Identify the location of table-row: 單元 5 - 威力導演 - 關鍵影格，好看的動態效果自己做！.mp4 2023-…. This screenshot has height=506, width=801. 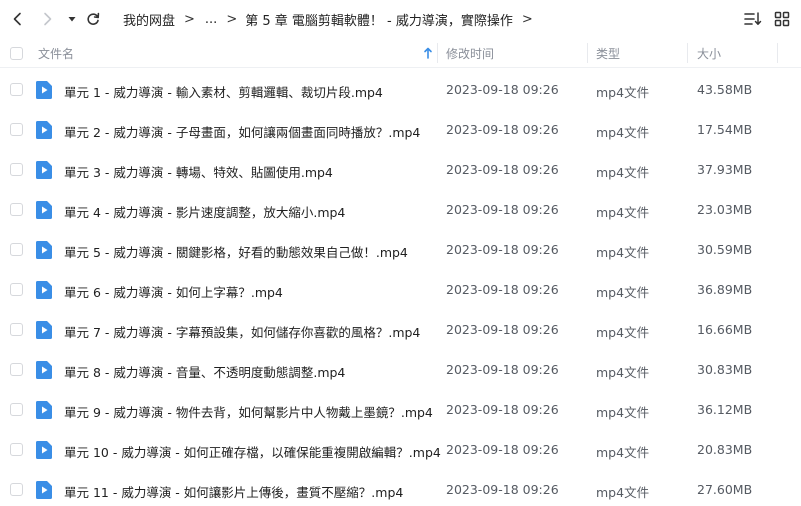
(400, 250).